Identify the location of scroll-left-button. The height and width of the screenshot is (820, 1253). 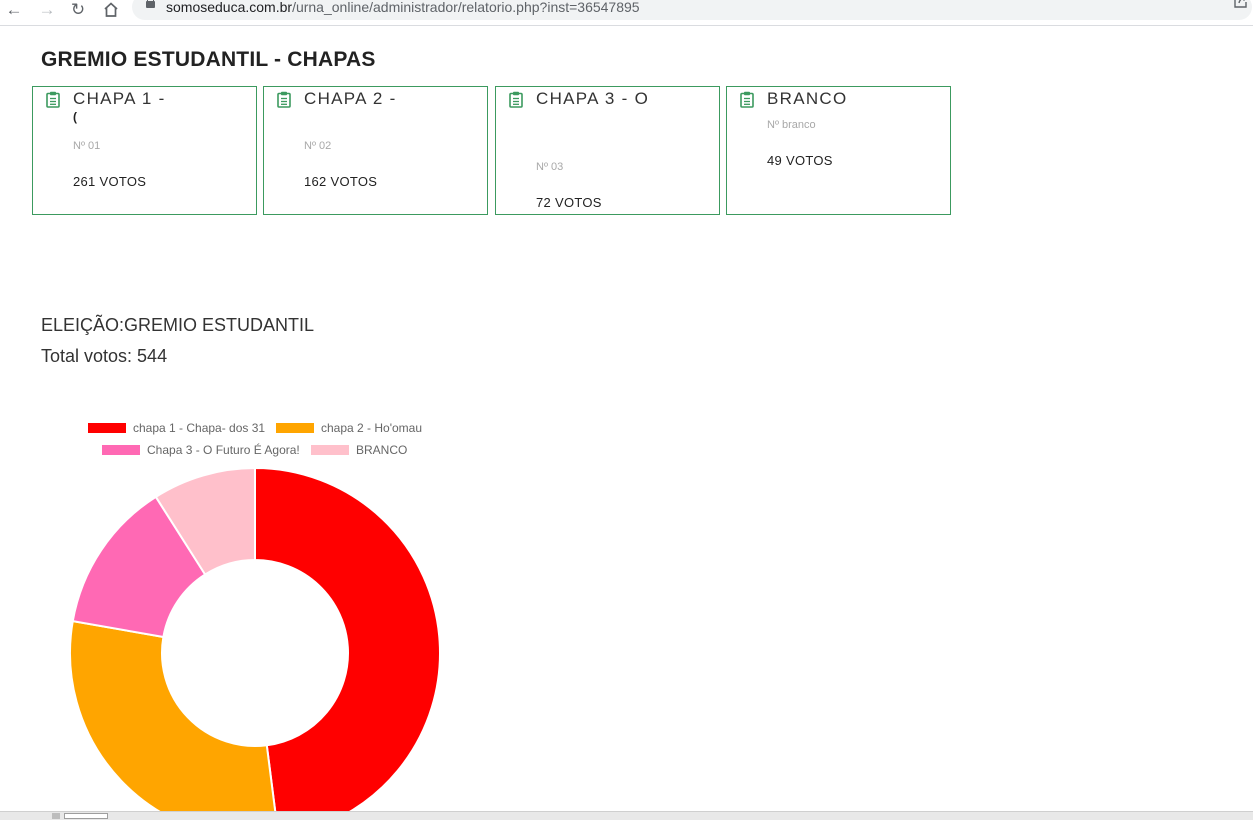
(56, 816).